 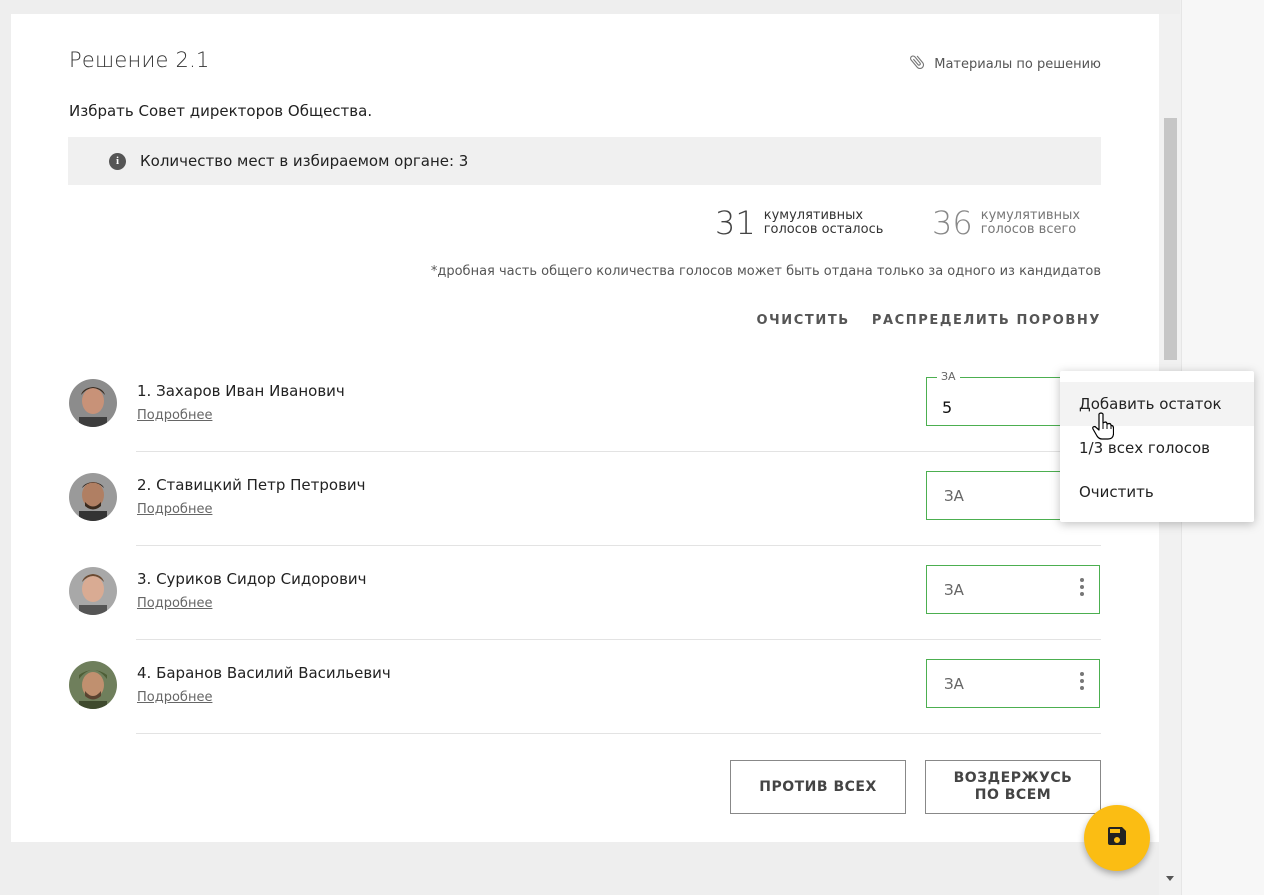 I want to click on votes-remaining-number: 31, so click(x=735, y=223).